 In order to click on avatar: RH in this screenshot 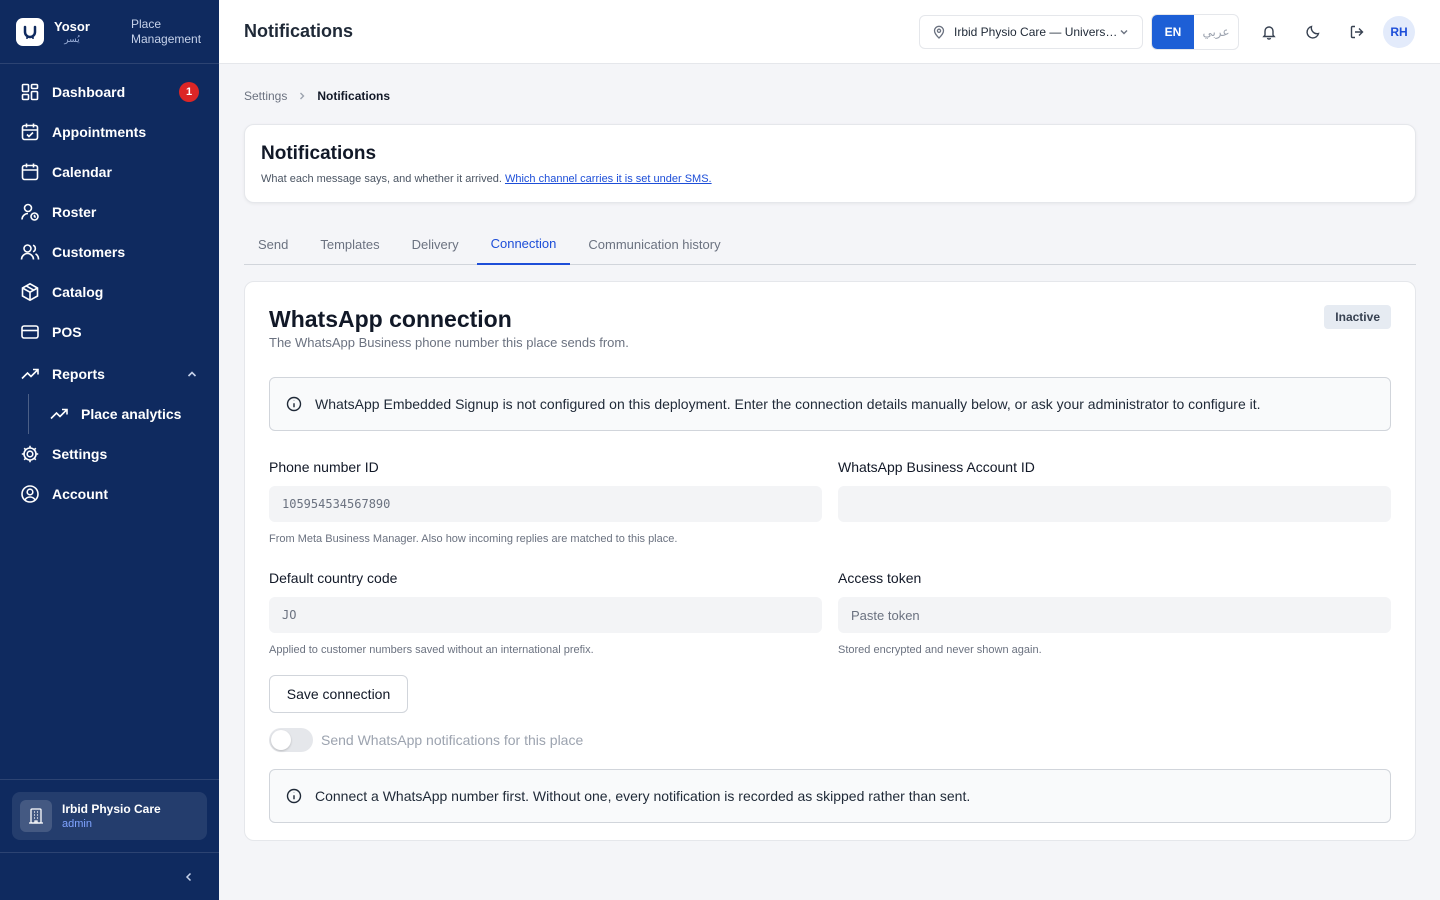, I will do `click(1399, 31)`.